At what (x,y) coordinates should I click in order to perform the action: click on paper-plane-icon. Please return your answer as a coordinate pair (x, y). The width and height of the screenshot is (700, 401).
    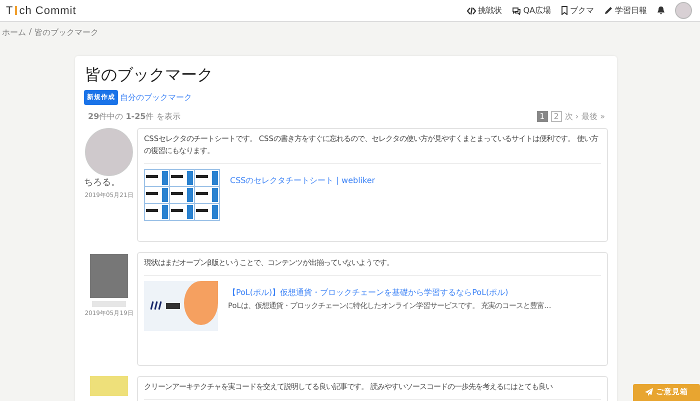
    Looking at the image, I should click on (649, 392).